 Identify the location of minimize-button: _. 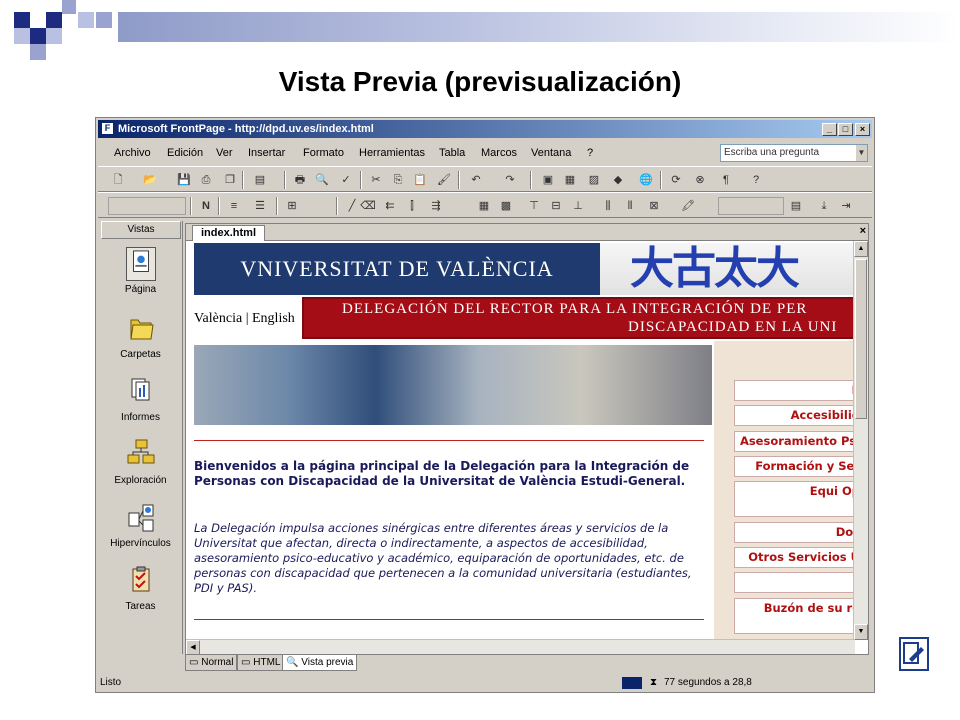
(829, 129).